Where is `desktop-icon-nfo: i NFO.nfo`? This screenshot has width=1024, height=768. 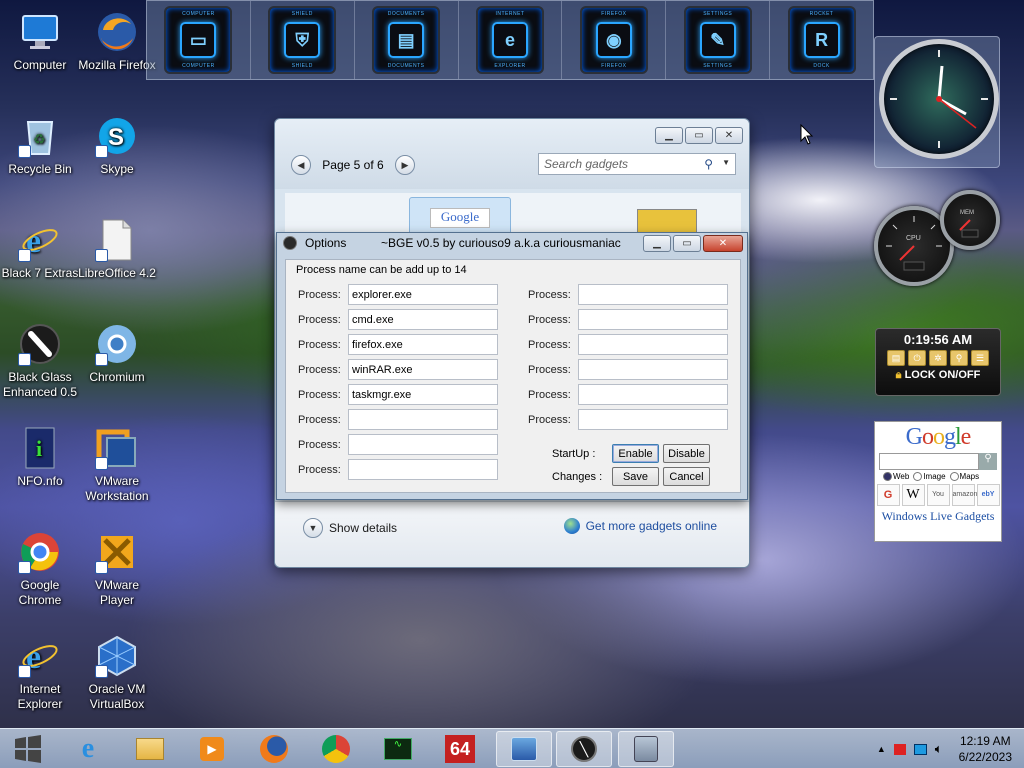 desktop-icon-nfo: i NFO.nfo is located at coordinates (40, 456).